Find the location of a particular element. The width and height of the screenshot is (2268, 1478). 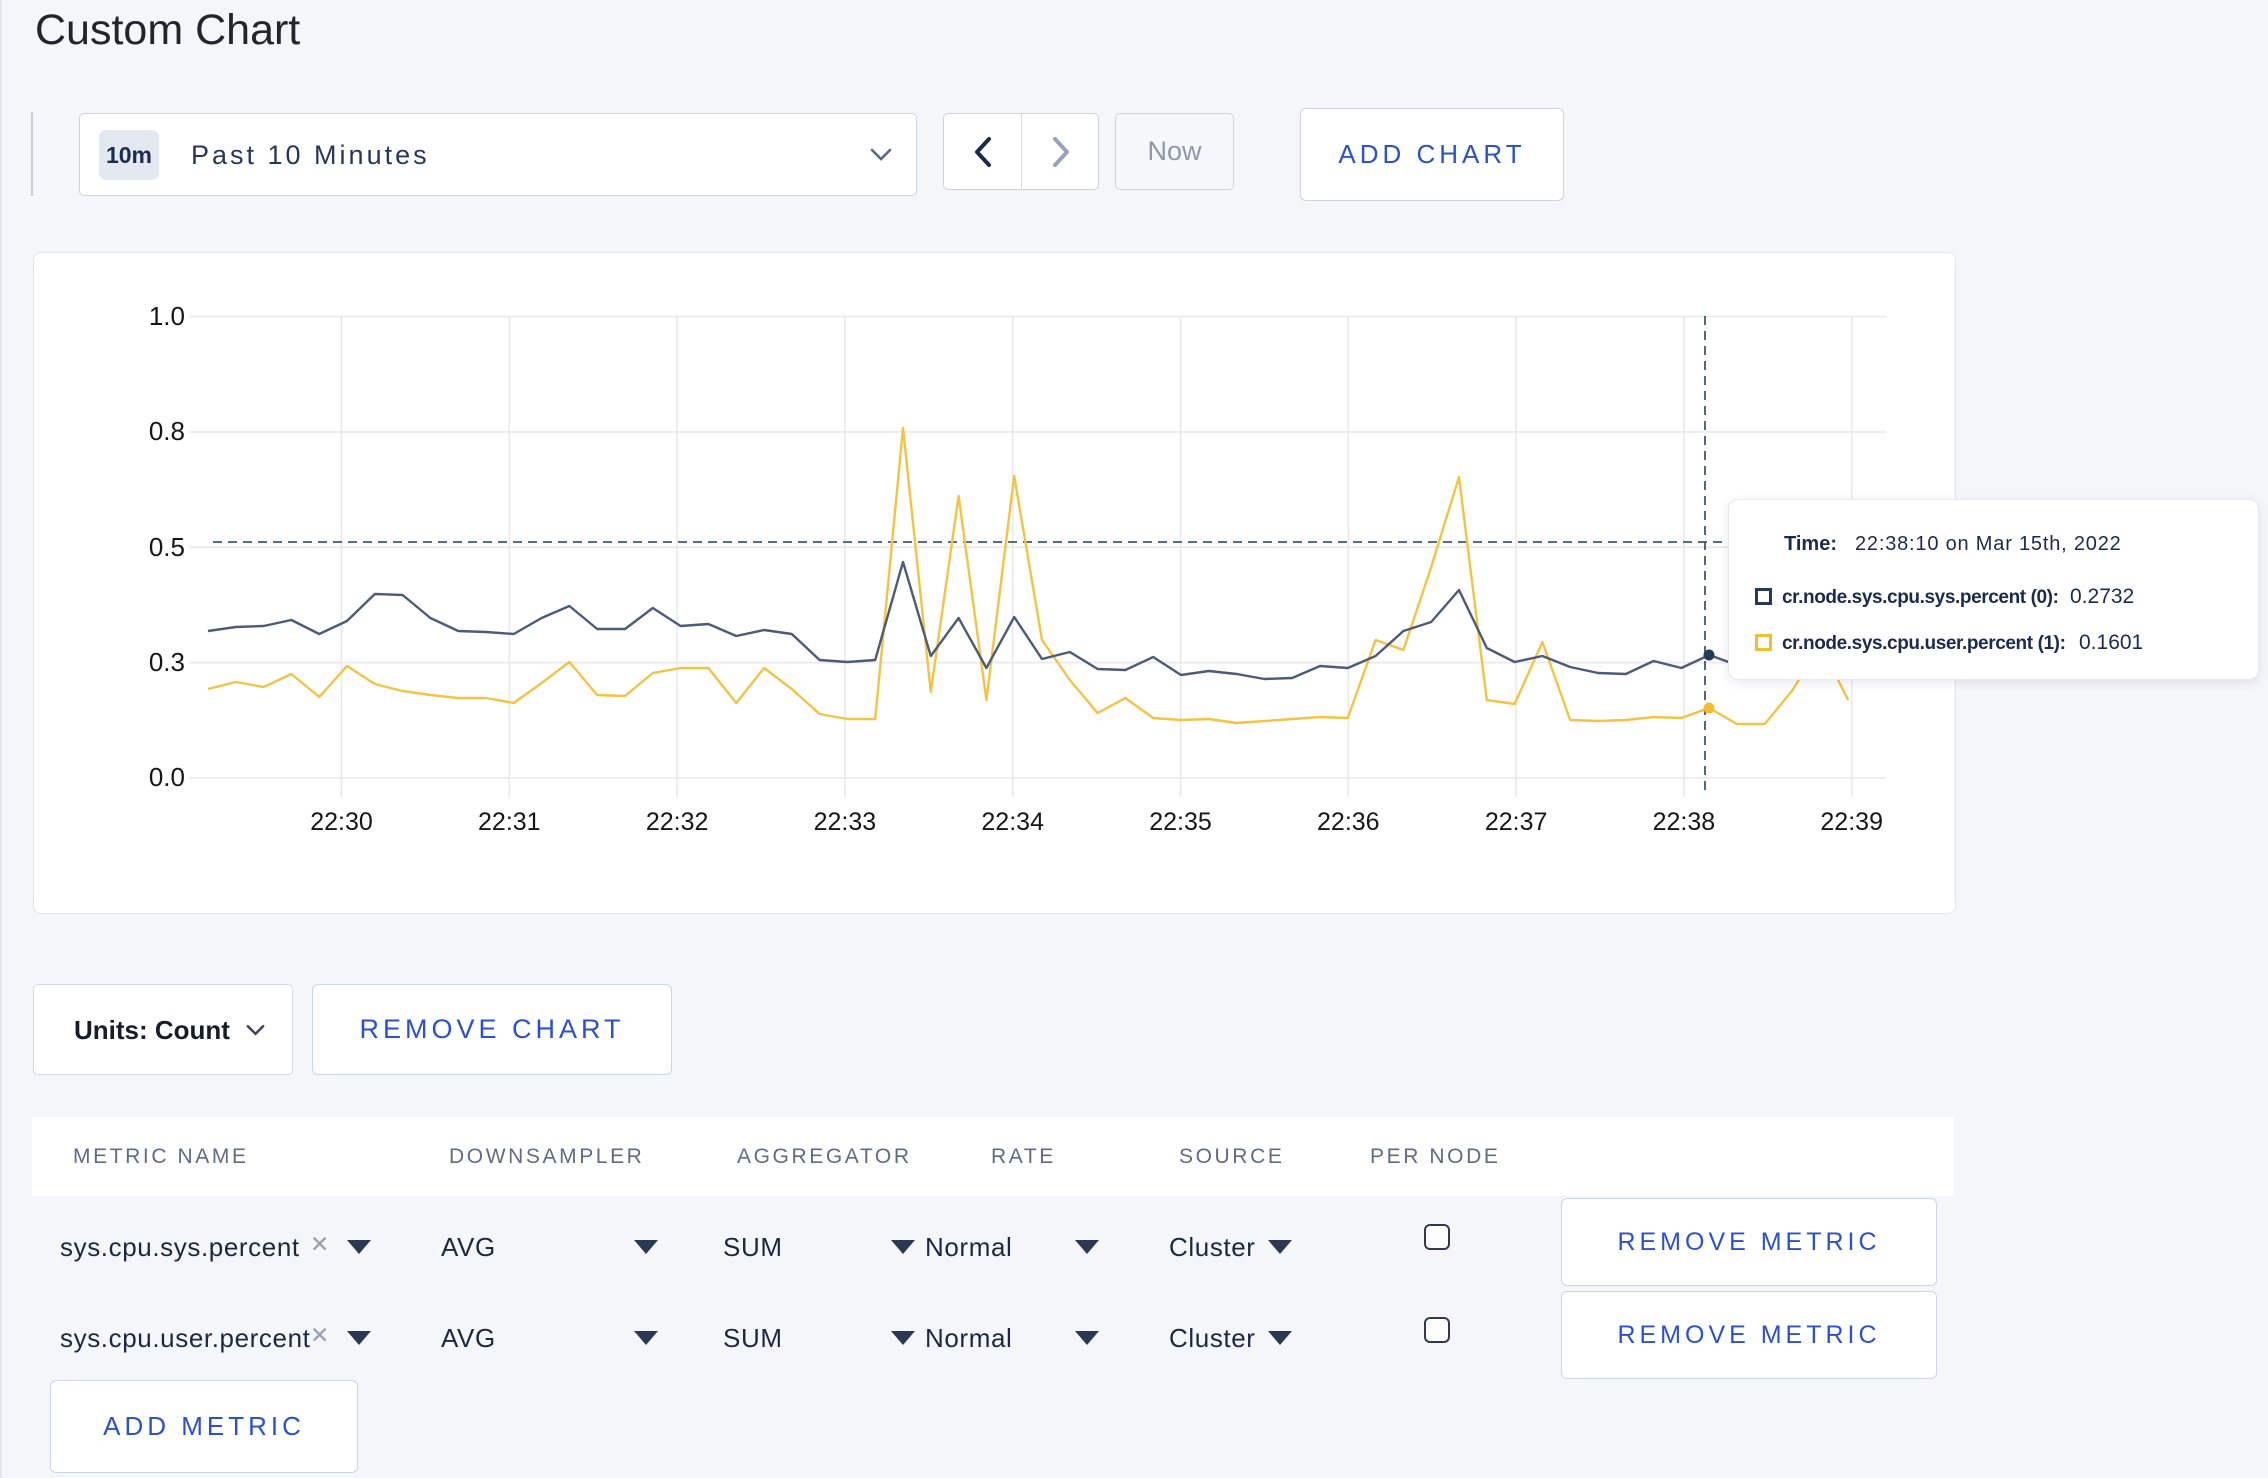

svg-text: 22:32 is located at coordinates (677, 822).